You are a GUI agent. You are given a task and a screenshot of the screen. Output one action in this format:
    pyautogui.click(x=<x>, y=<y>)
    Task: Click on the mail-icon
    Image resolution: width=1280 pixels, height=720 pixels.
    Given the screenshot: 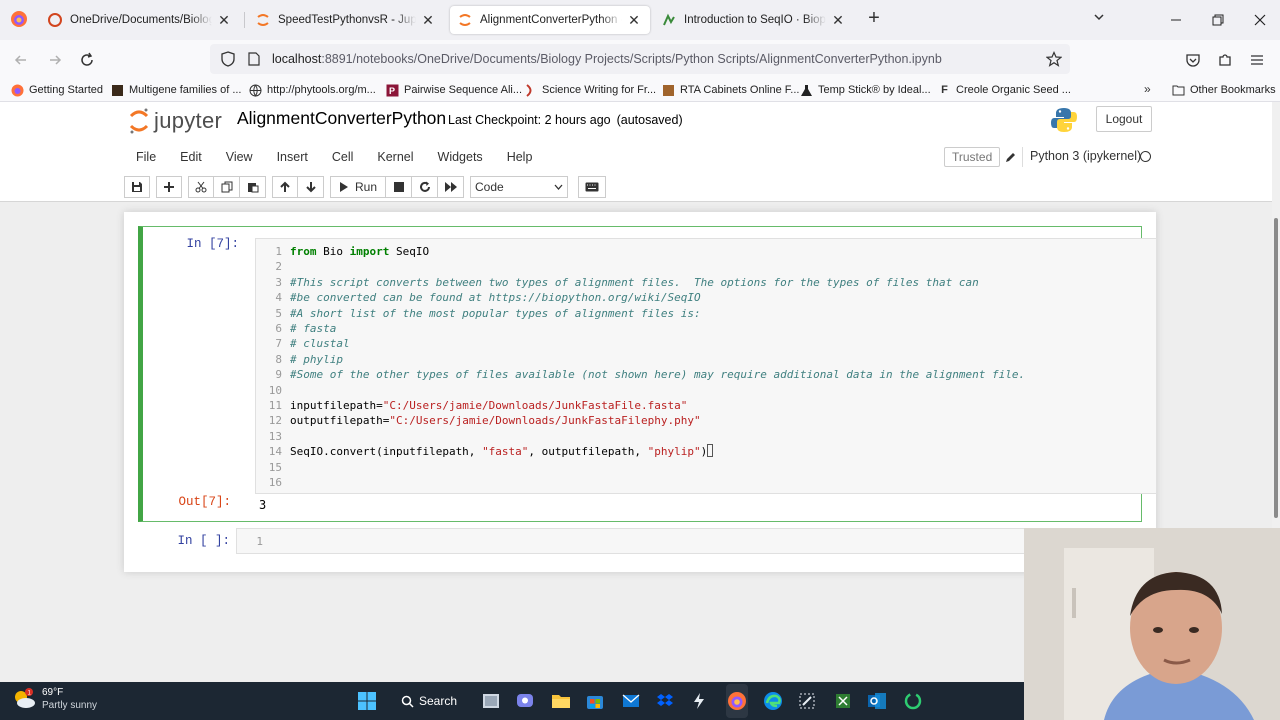 What is the action you would take?
    pyautogui.click(x=631, y=701)
    